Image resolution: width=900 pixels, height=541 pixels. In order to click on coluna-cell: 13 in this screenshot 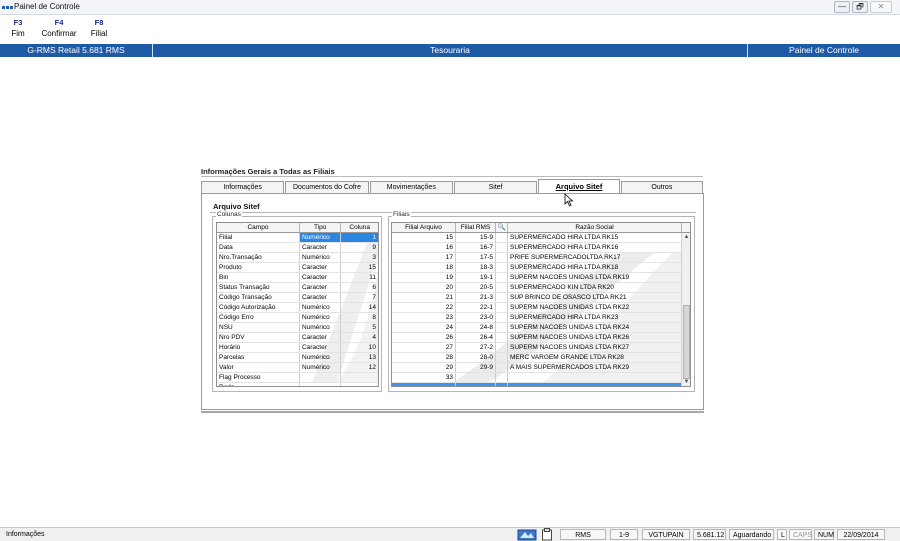, I will do `click(359, 357)`.